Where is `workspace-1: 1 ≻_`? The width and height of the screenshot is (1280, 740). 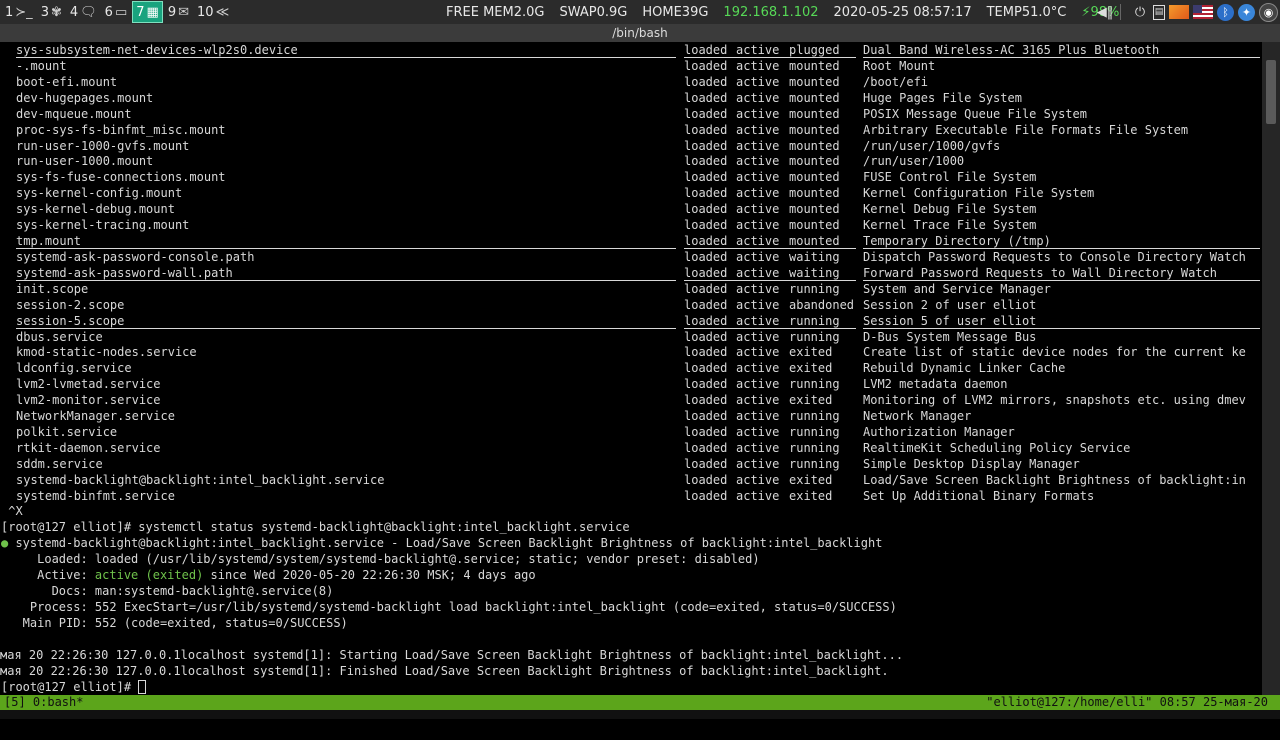 workspace-1: 1 ≻_ is located at coordinates (19, 12).